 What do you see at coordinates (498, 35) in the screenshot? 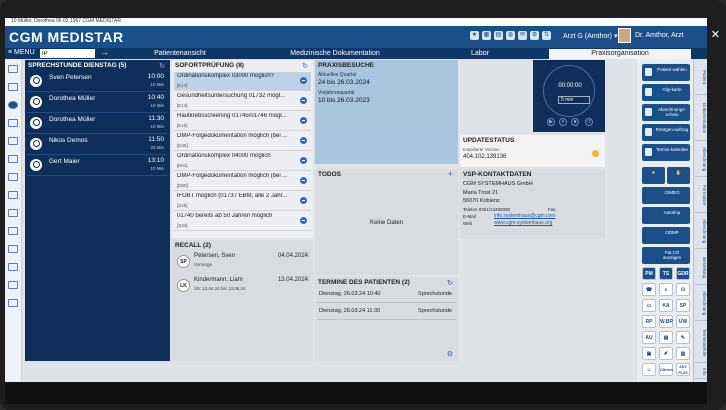
I see `print-icon: ▤` at bounding box center [498, 35].